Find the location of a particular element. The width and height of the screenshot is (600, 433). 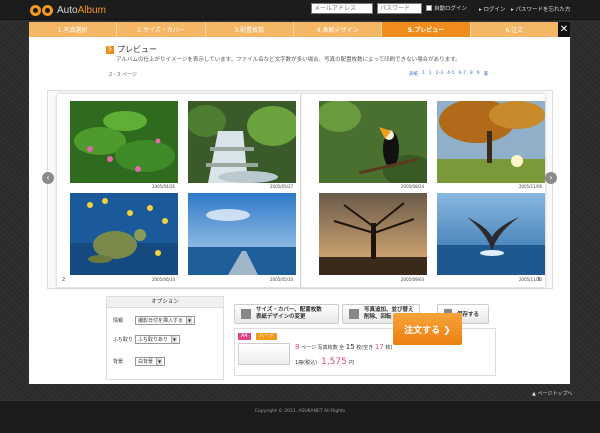

photo-waterfall is located at coordinates (242, 142).